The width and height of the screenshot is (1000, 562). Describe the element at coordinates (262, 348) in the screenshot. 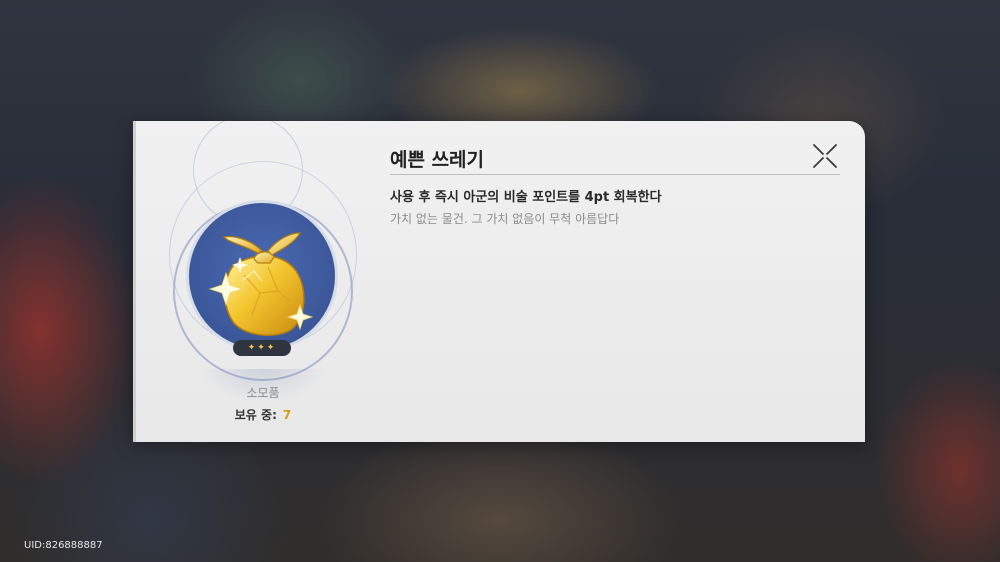

I see `rarity-stars-badge: ✦✦✦` at that location.